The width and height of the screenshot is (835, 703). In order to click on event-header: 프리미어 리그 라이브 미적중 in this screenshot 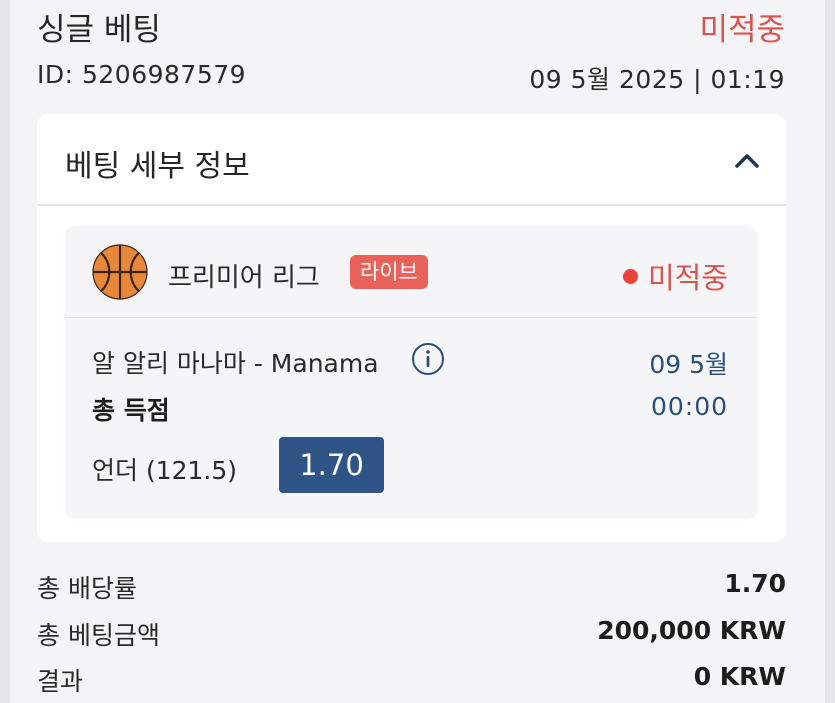, I will do `click(411, 272)`.